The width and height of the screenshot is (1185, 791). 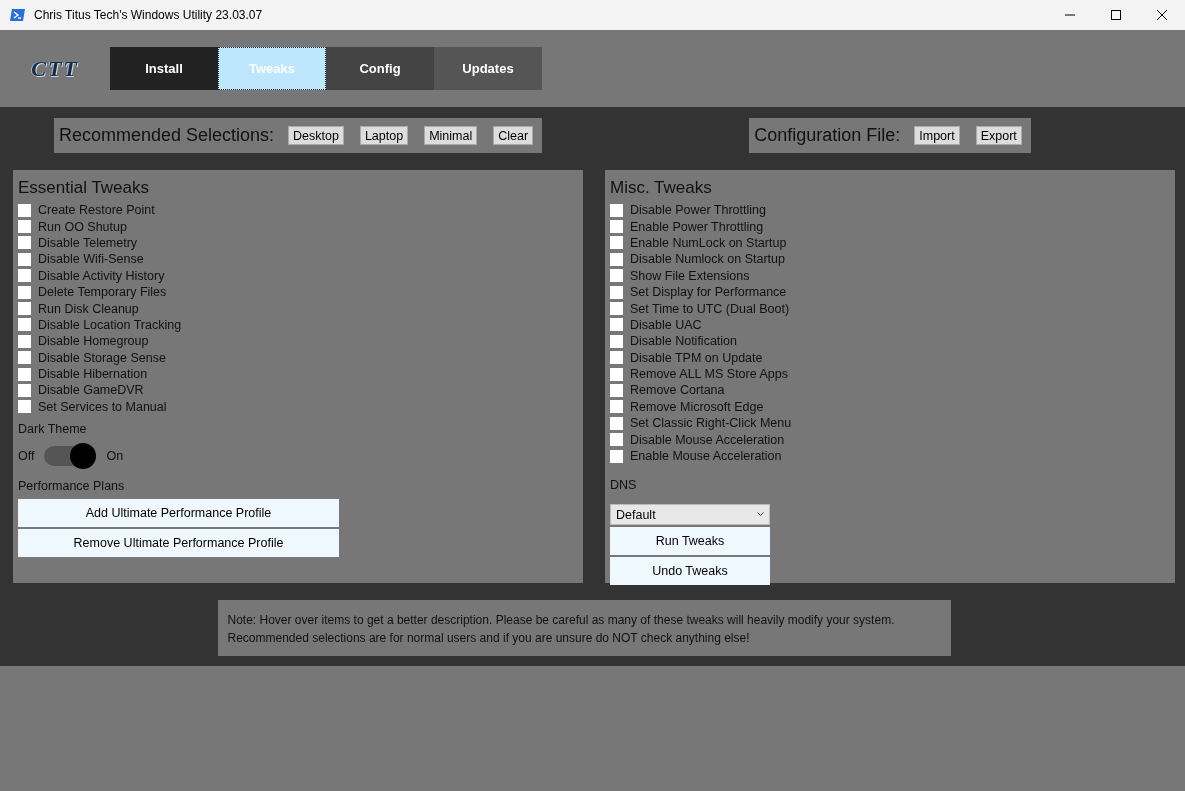 What do you see at coordinates (690, 571) in the screenshot?
I see `action-button: Undo Tweaks` at bounding box center [690, 571].